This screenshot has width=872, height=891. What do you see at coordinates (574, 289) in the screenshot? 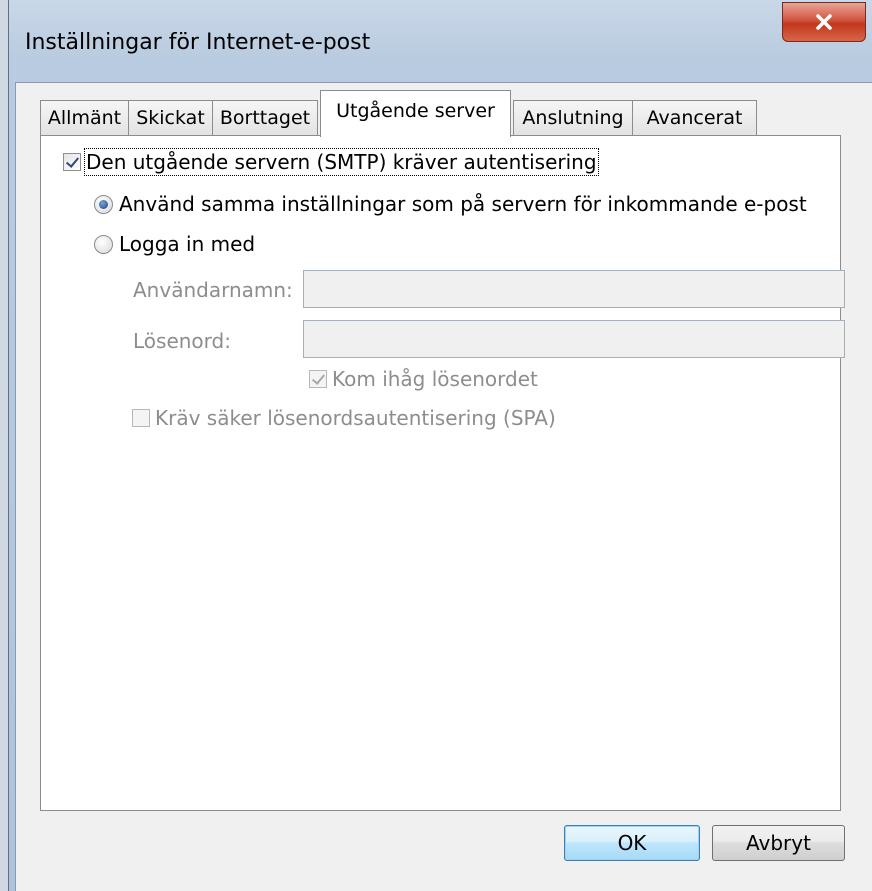
I see `username-input` at bounding box center [574, 289].